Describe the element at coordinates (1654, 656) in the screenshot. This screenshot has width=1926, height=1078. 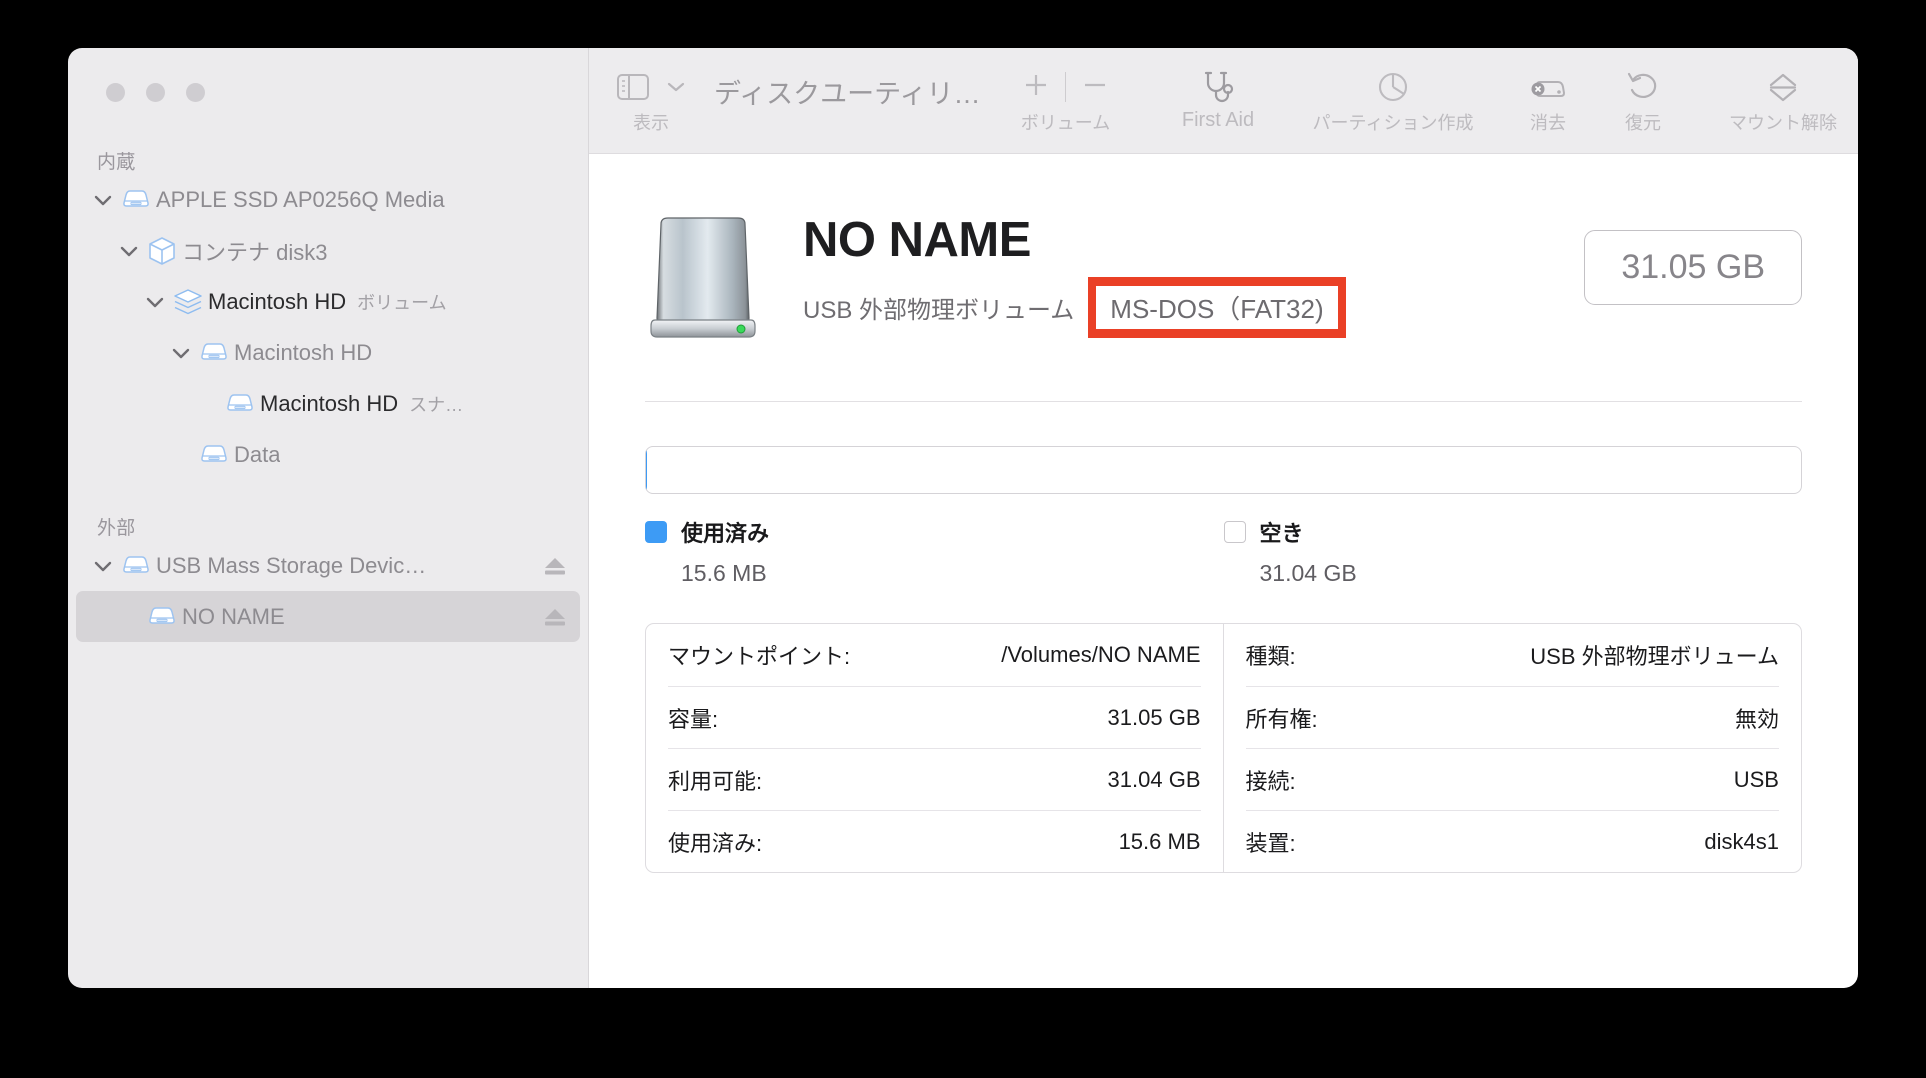
I see `info-value: USB 外部物理ボリューム` at that location.